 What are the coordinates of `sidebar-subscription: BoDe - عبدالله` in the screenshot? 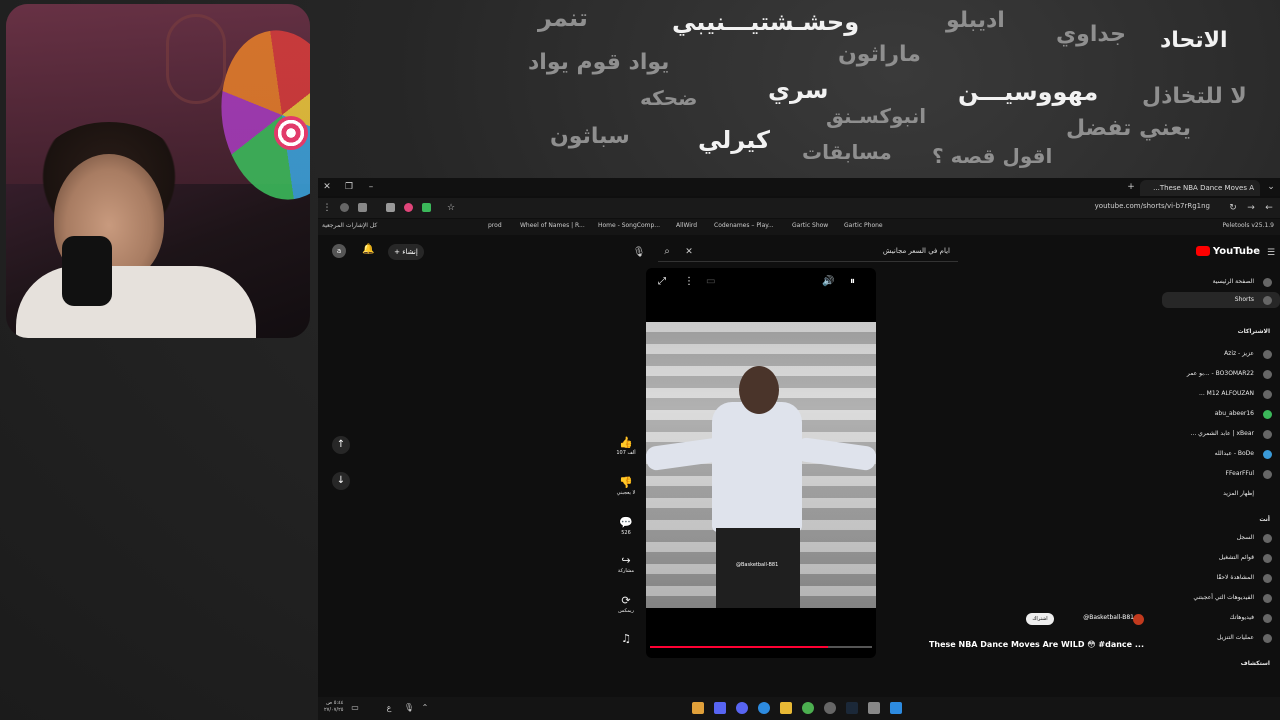 It's located at (1221, 454).